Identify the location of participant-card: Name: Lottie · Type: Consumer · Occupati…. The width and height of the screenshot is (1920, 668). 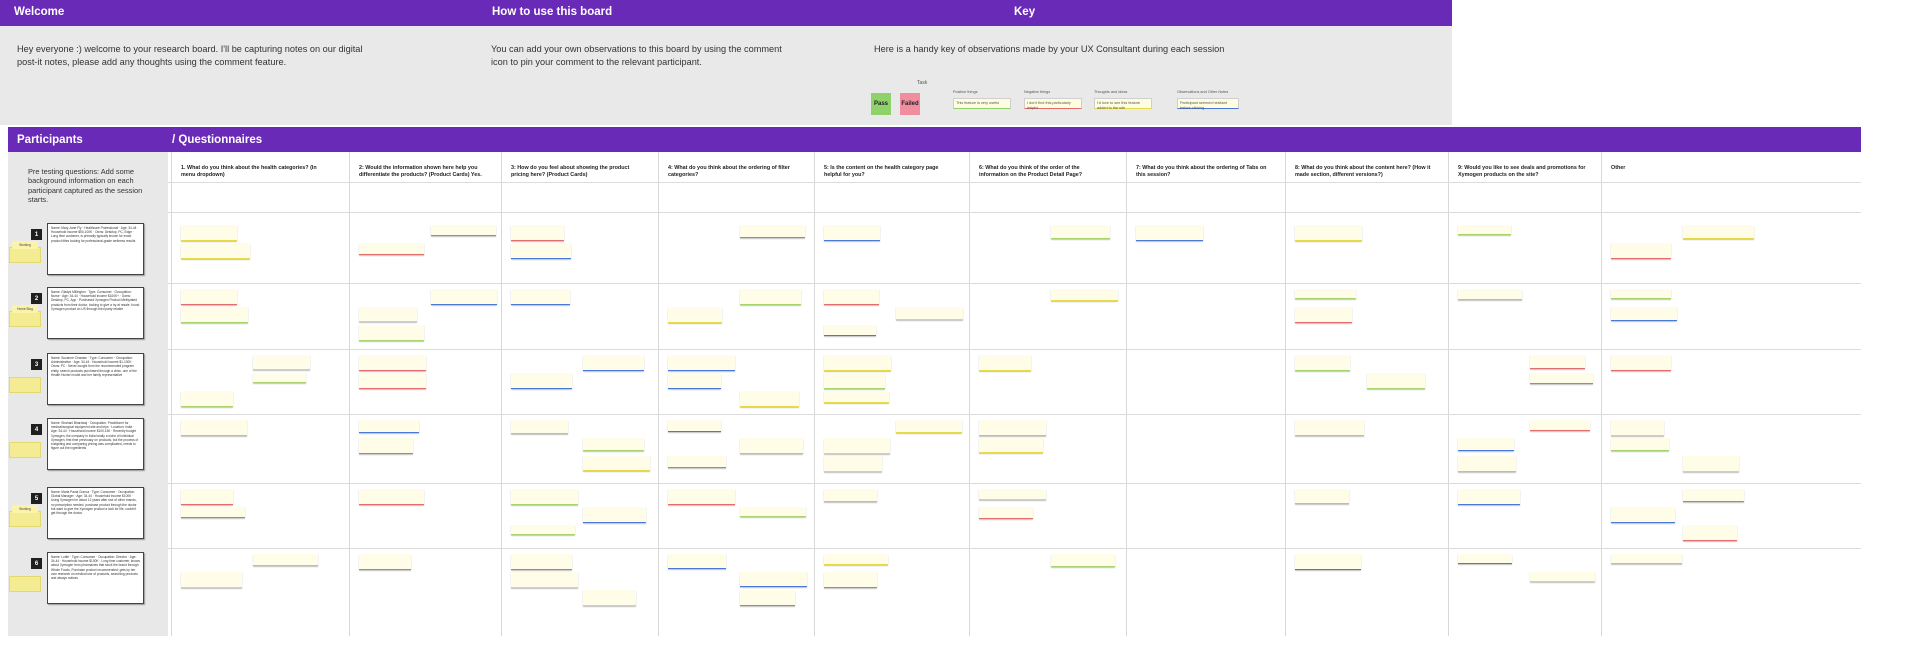
(95, 578).